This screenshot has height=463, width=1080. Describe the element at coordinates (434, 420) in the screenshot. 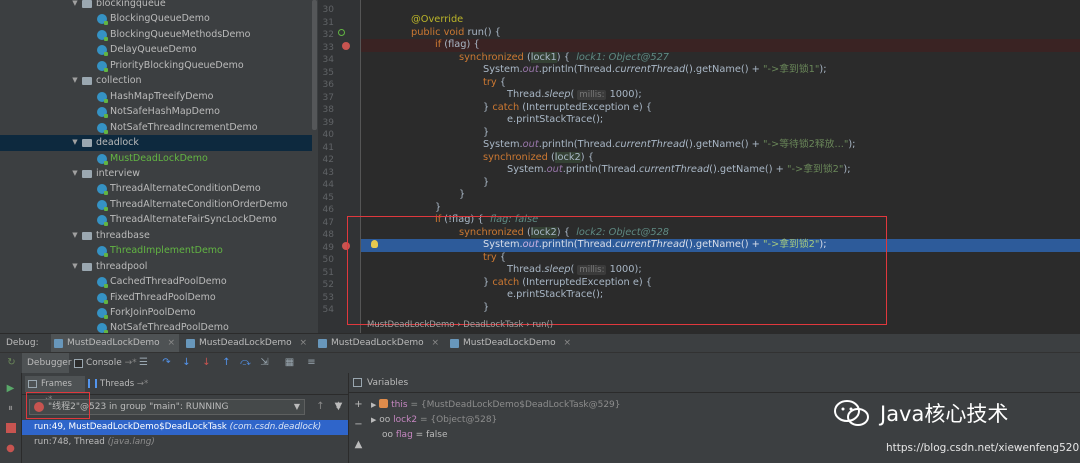

I see `variable-row: ▶ oo lock2 = {Object@528}` at that location.